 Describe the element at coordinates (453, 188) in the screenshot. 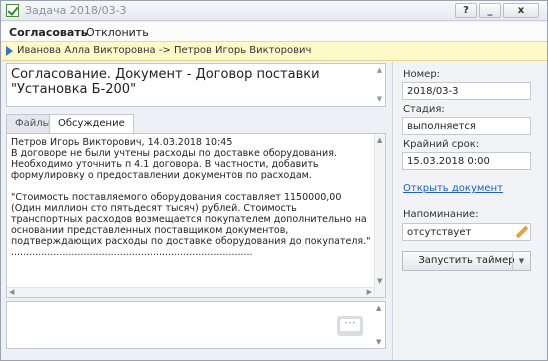

I see `open-document-link: Открыть документ` at that location.